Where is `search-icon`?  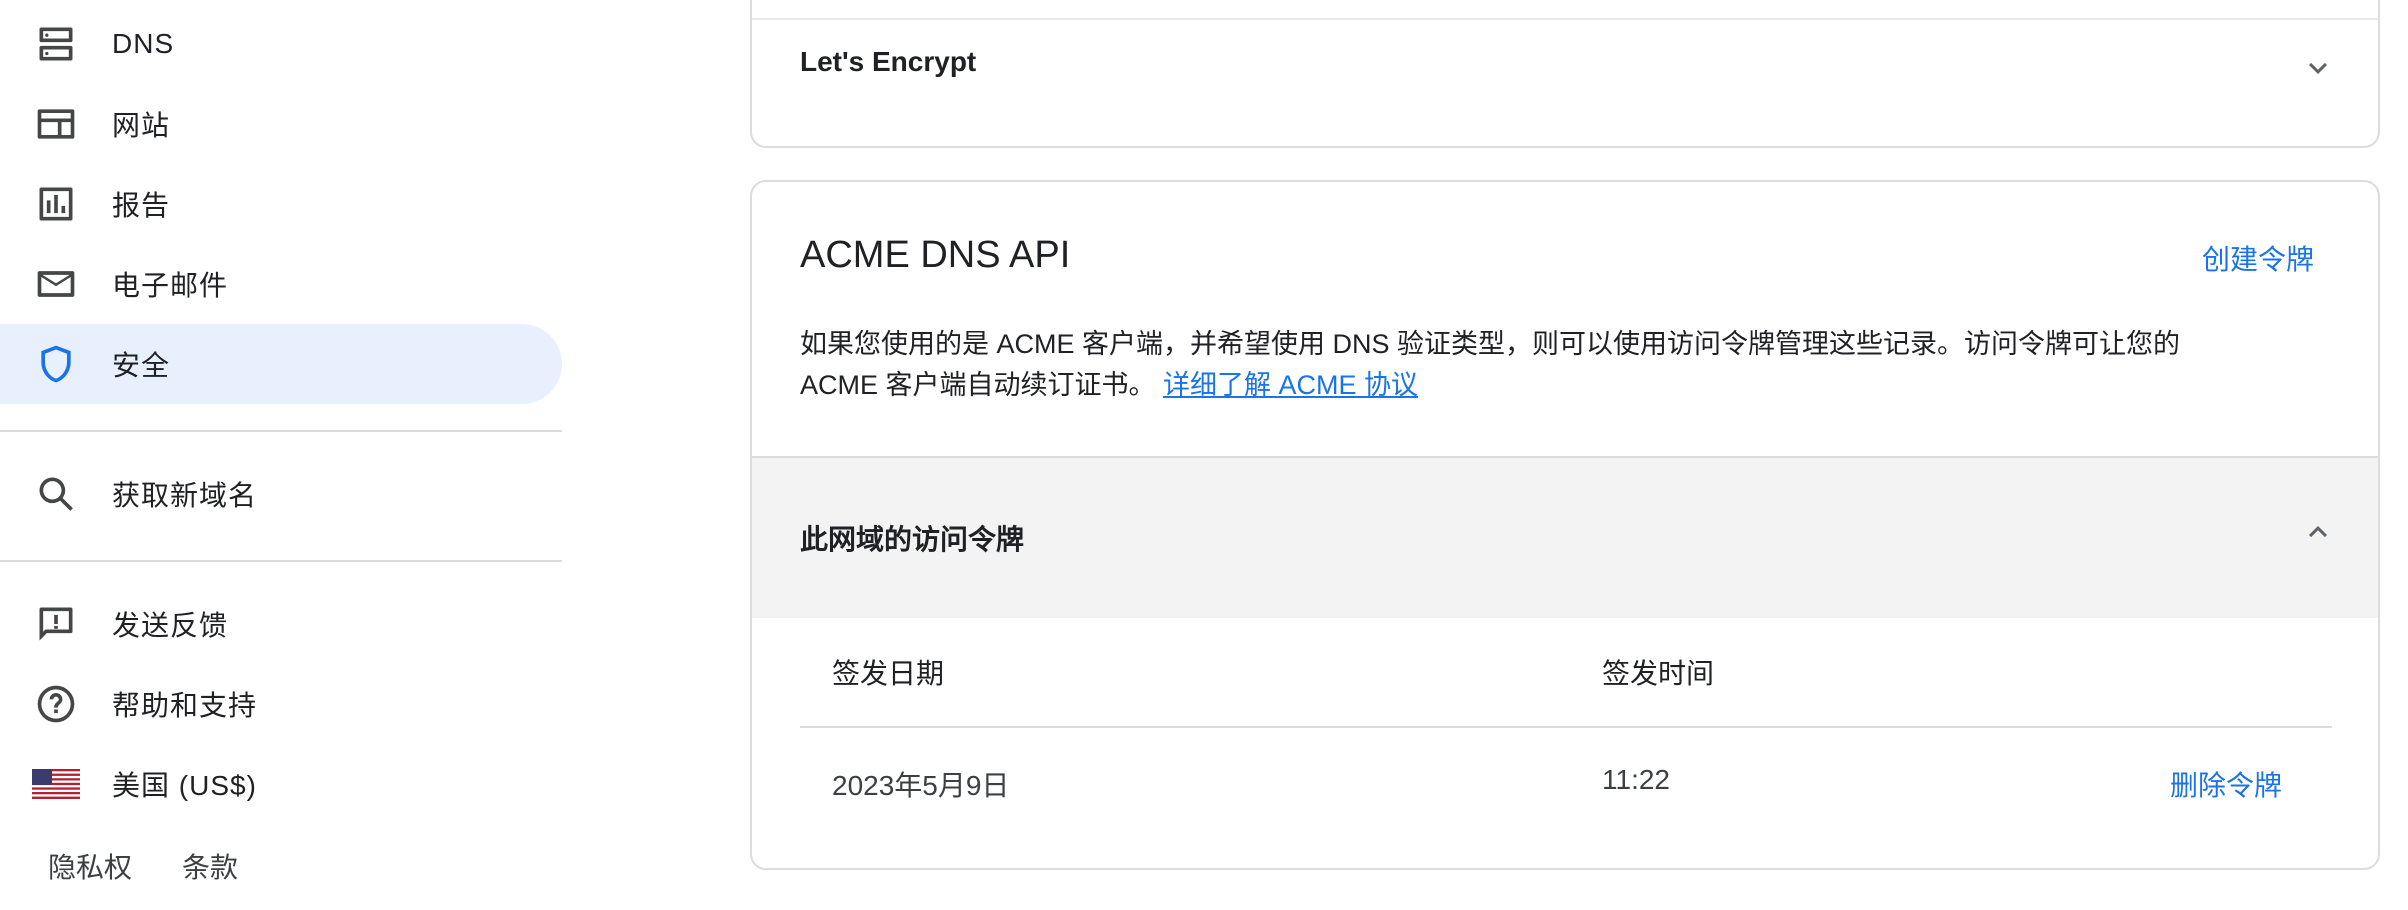 search-icon is located at coordinates (56, 494).